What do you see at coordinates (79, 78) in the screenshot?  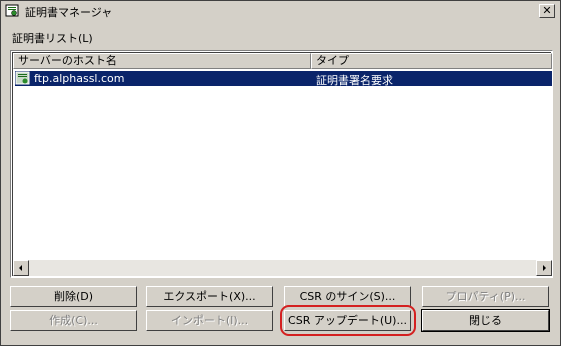 I see `row-host-name: ftp.alphassl.com` at bounding box center [79, 78].